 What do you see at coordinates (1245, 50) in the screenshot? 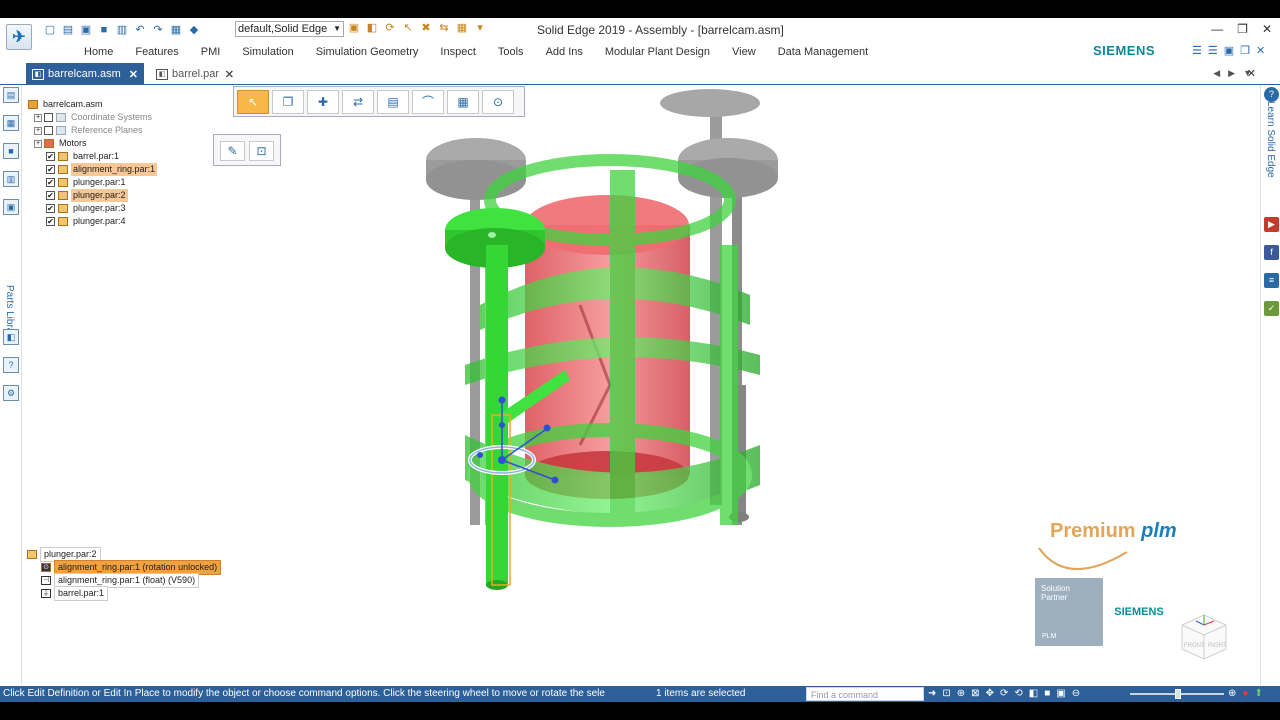
I see `ribbon-restore-icon: ❐` at bounding box center [1245, 50].